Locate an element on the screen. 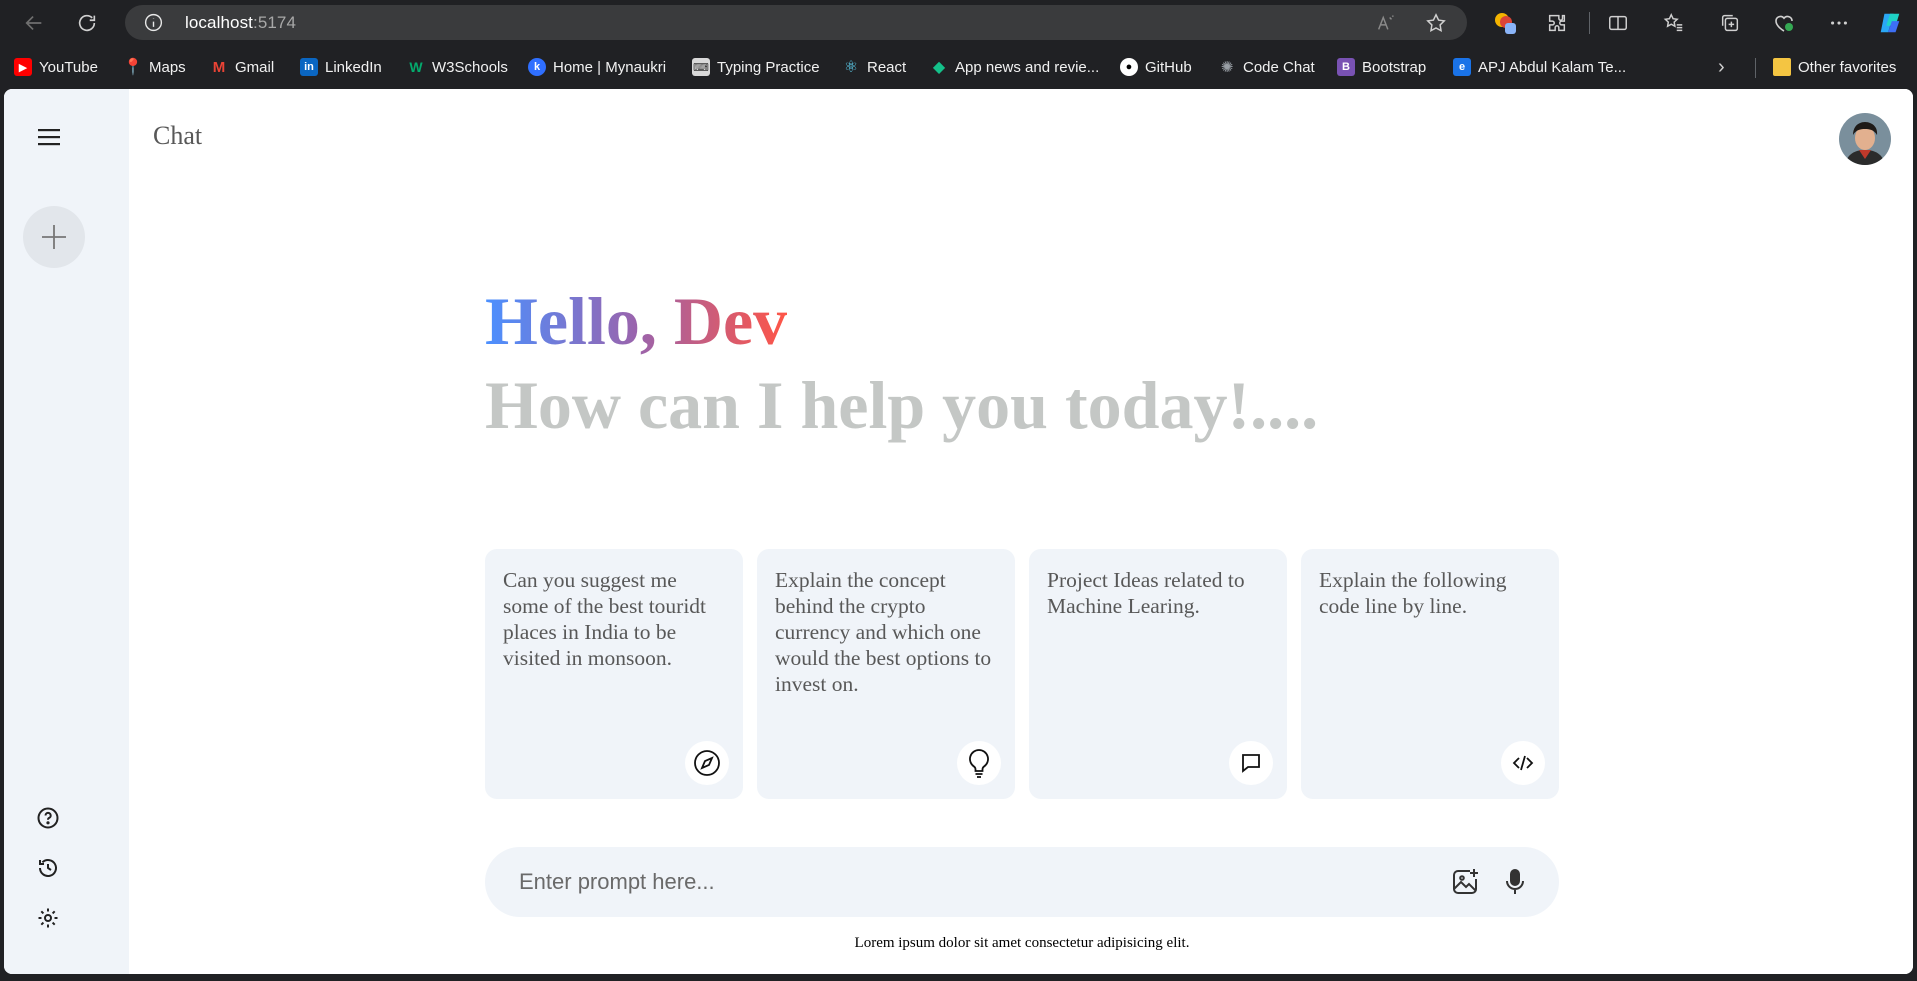  prompt-input is located at coordinates (959, 882).